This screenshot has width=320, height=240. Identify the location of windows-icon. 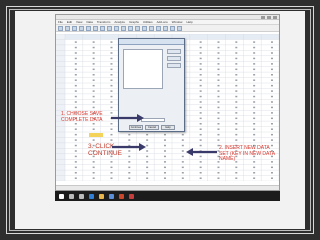
(61, 196).